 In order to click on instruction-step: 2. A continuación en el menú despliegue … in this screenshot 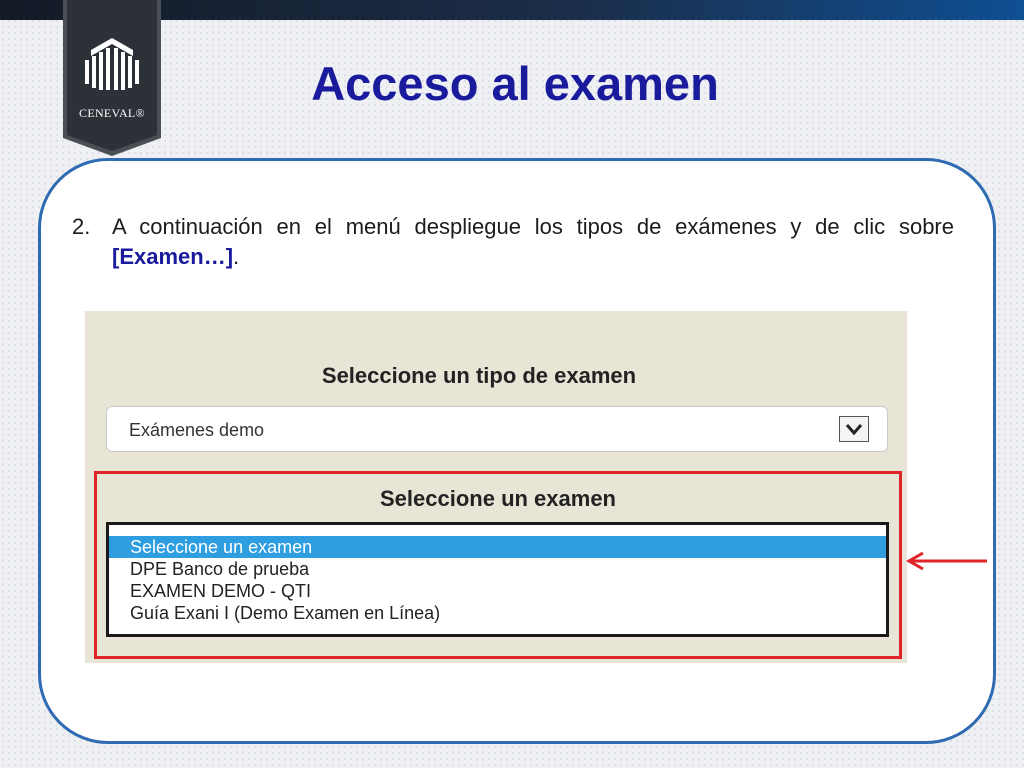, I will do `click(513, 242)`.